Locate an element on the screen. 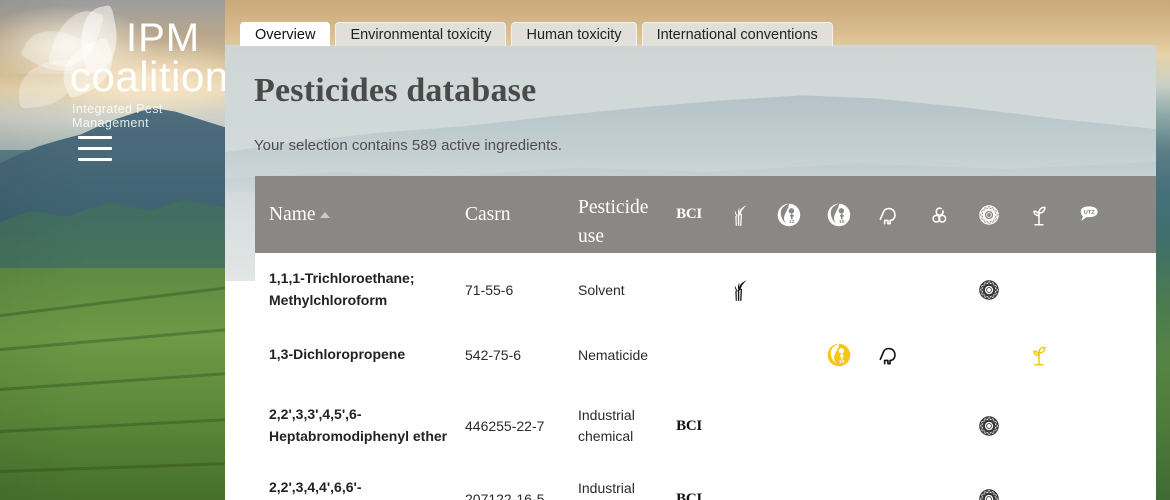 Image resolution: width=1170 pixels, height=500 pixels. globalgap-icon is located at coordinates (939, 215).